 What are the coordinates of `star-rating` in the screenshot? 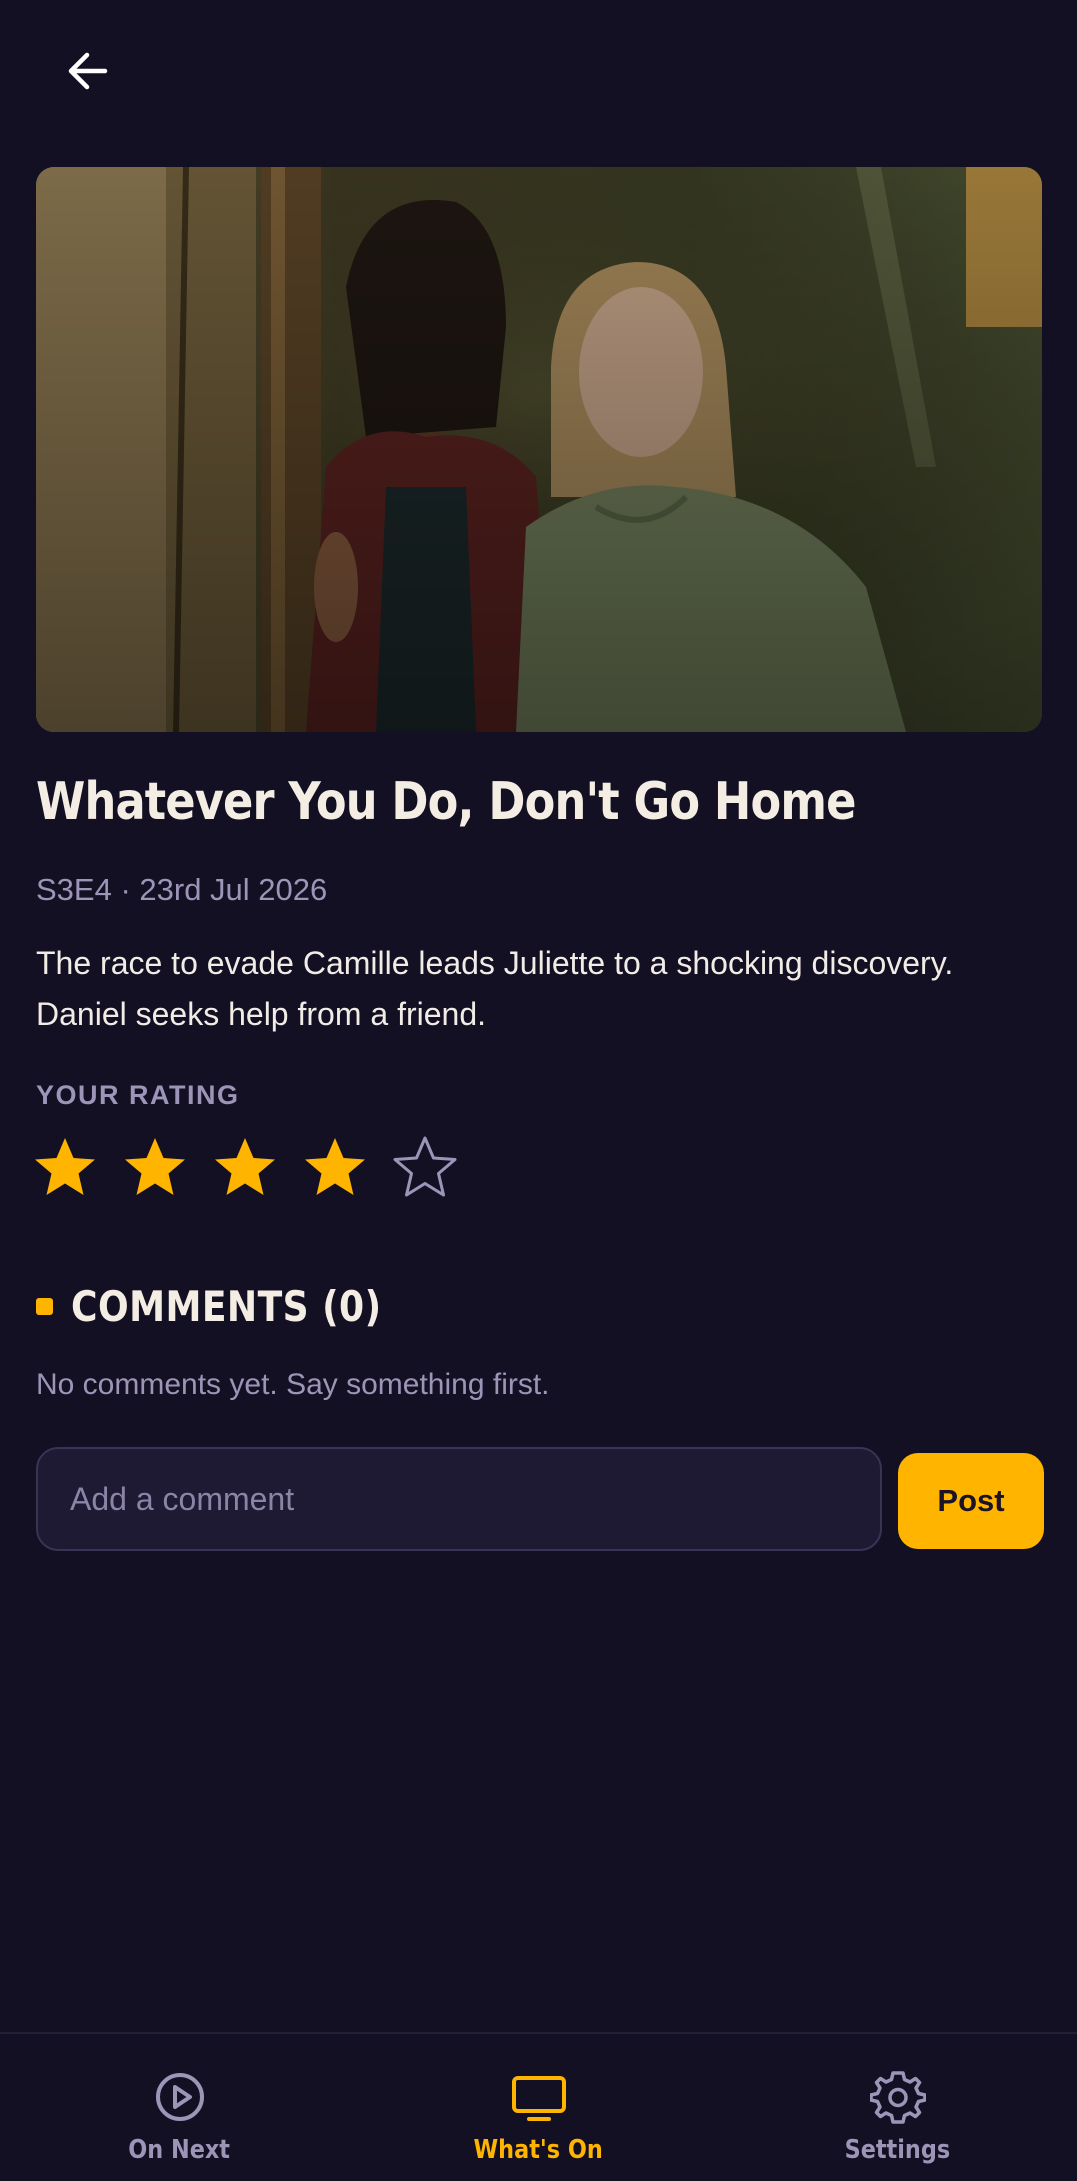 It's located at (245, 1168).